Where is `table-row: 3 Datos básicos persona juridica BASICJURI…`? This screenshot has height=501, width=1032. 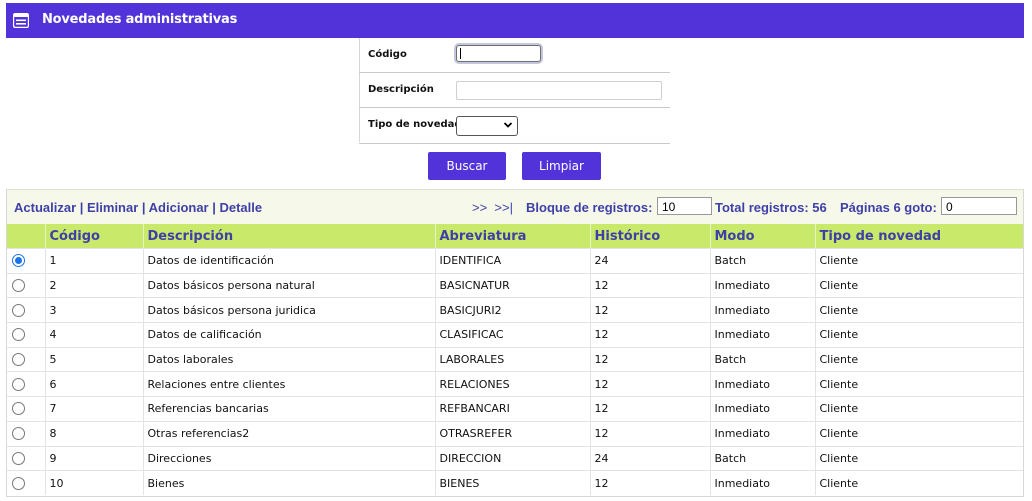
table-row: 3 Datos básicos persona juridica BASICJURI… is located at coordinates (515, 310).